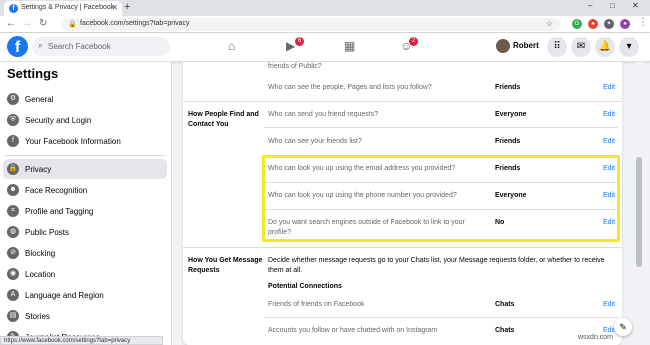 The height and width of the screenshot is (345, 650). Describe the element at coordinates (231, 46) in the screenshot. I see `home-icon: ⌂` at that location.